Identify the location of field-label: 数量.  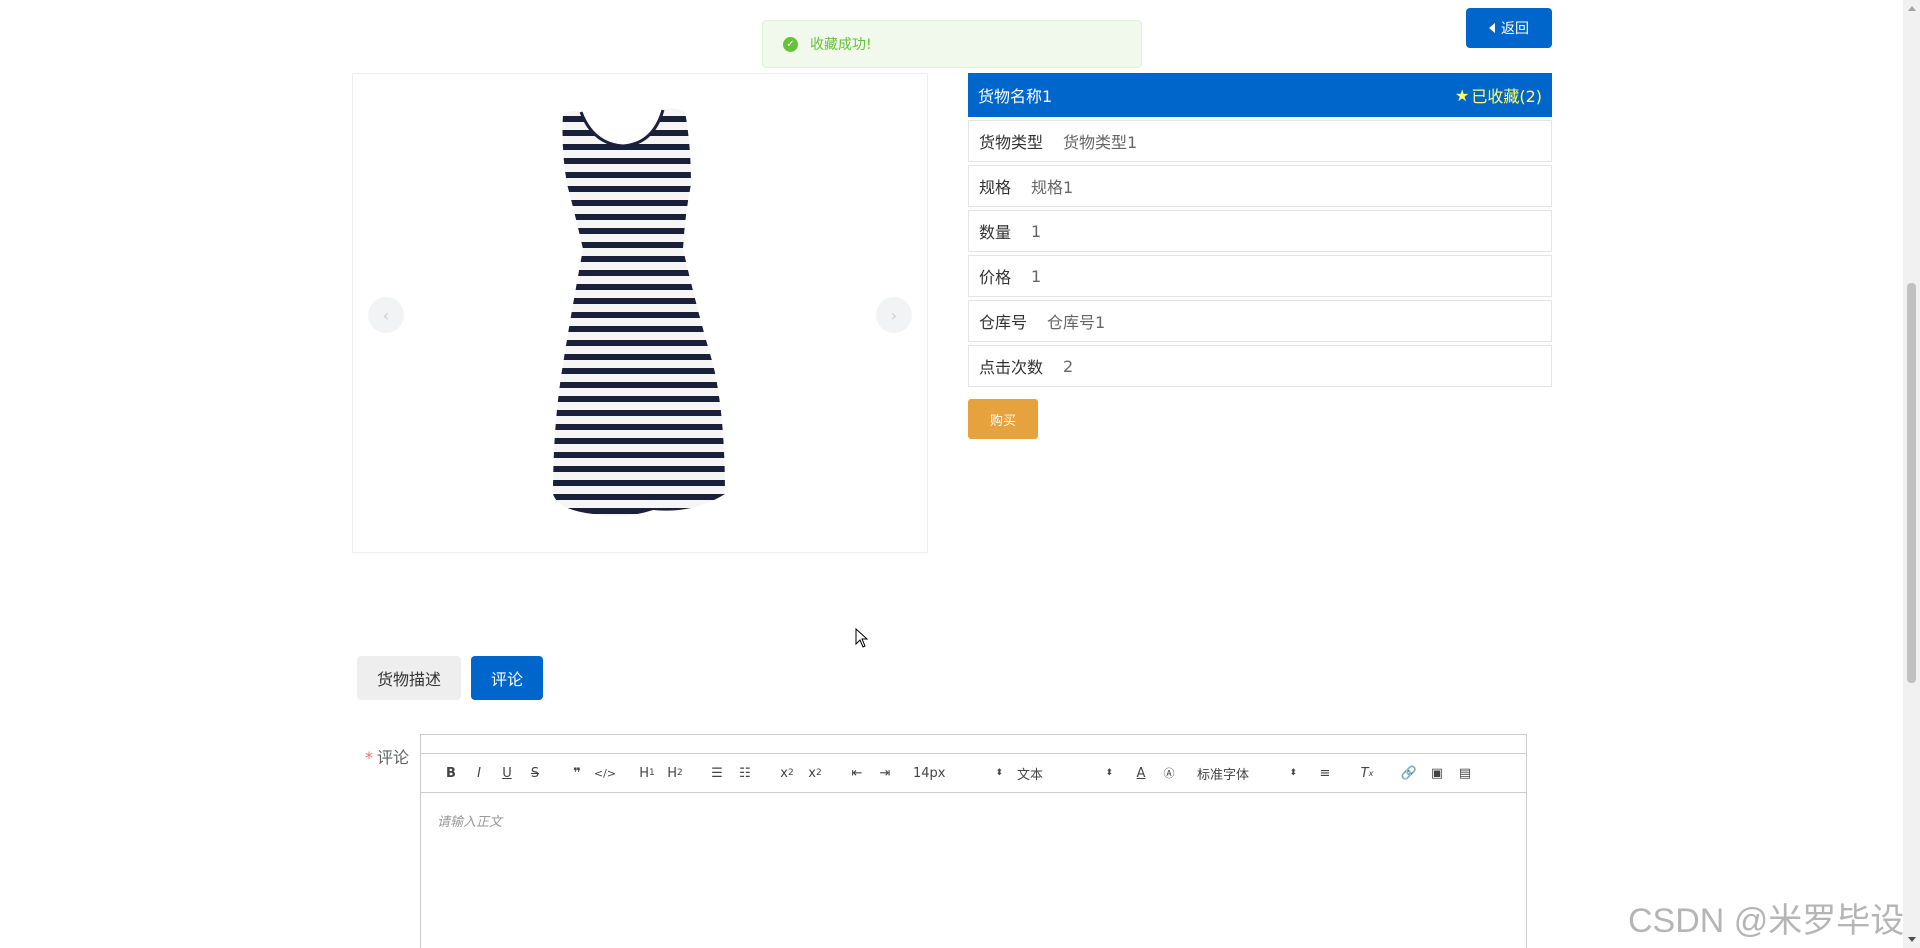
(995, 232).